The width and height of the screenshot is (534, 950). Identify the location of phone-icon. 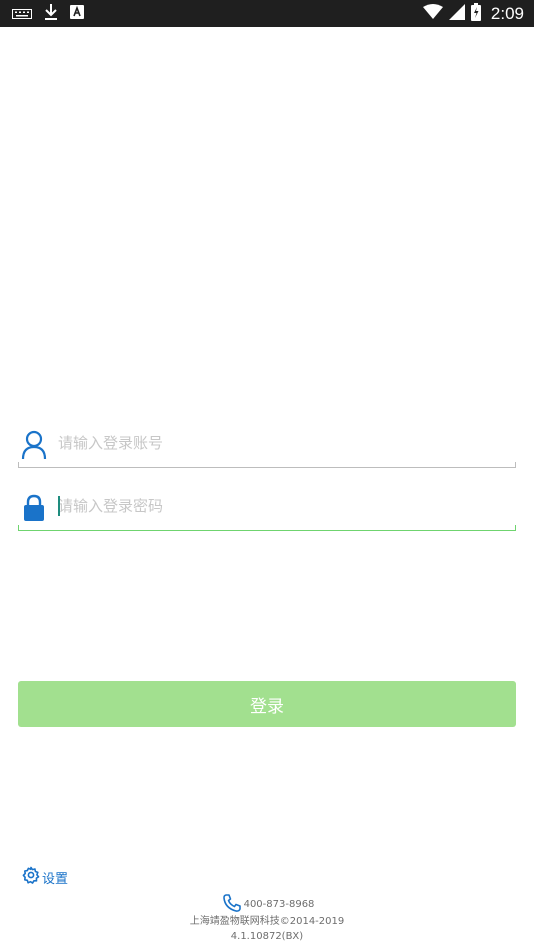
(232, 904).